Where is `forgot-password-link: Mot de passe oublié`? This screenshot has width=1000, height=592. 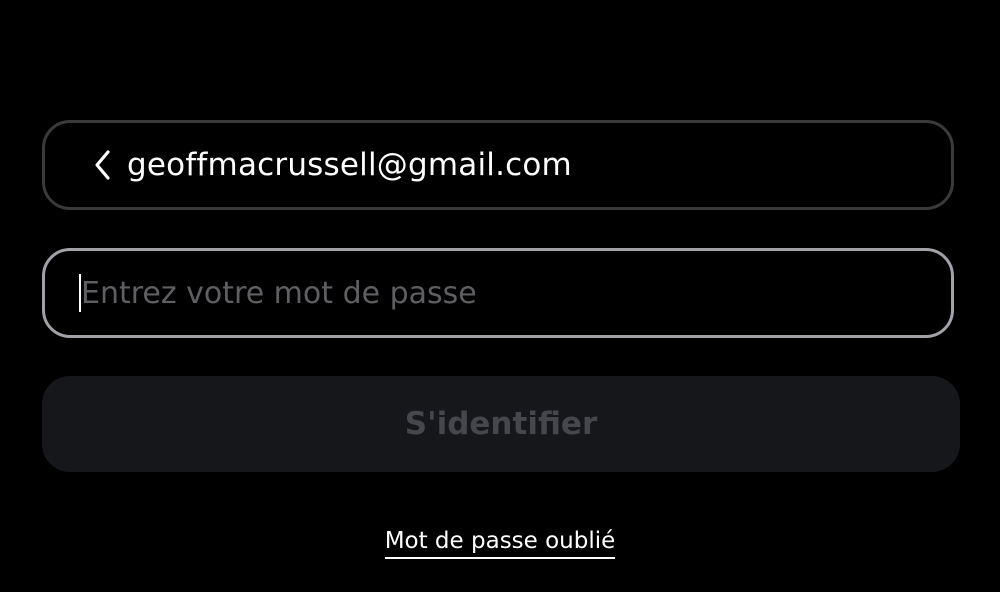
forgot-password-link: Mot de passe oublié is located at coordinates (500, 543).